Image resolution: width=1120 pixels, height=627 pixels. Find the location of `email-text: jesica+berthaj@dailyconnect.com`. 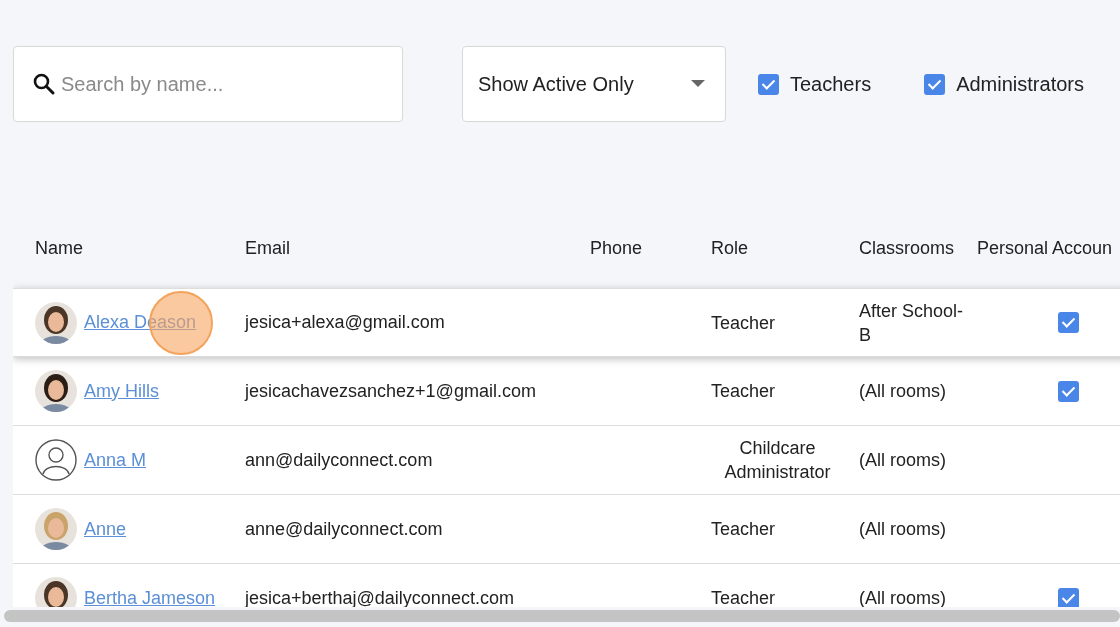

email-text: jesica+berthaj@dailyconnect.com is located at coordinates (379, 597).